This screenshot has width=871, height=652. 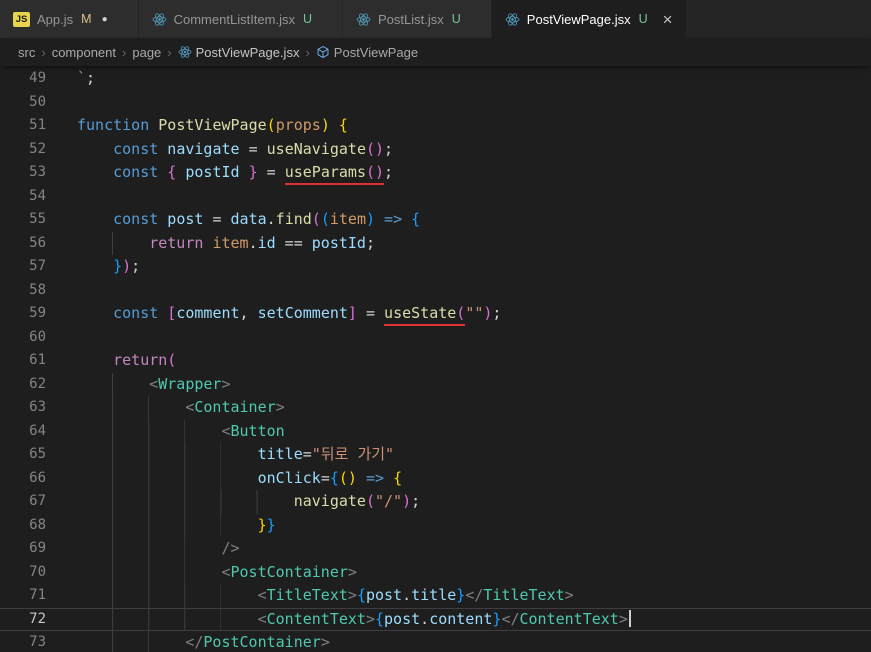 What do you see at coordinates (347, 219) in the screenshot?
I see `code-token: item` at bounding box center [347, 219].